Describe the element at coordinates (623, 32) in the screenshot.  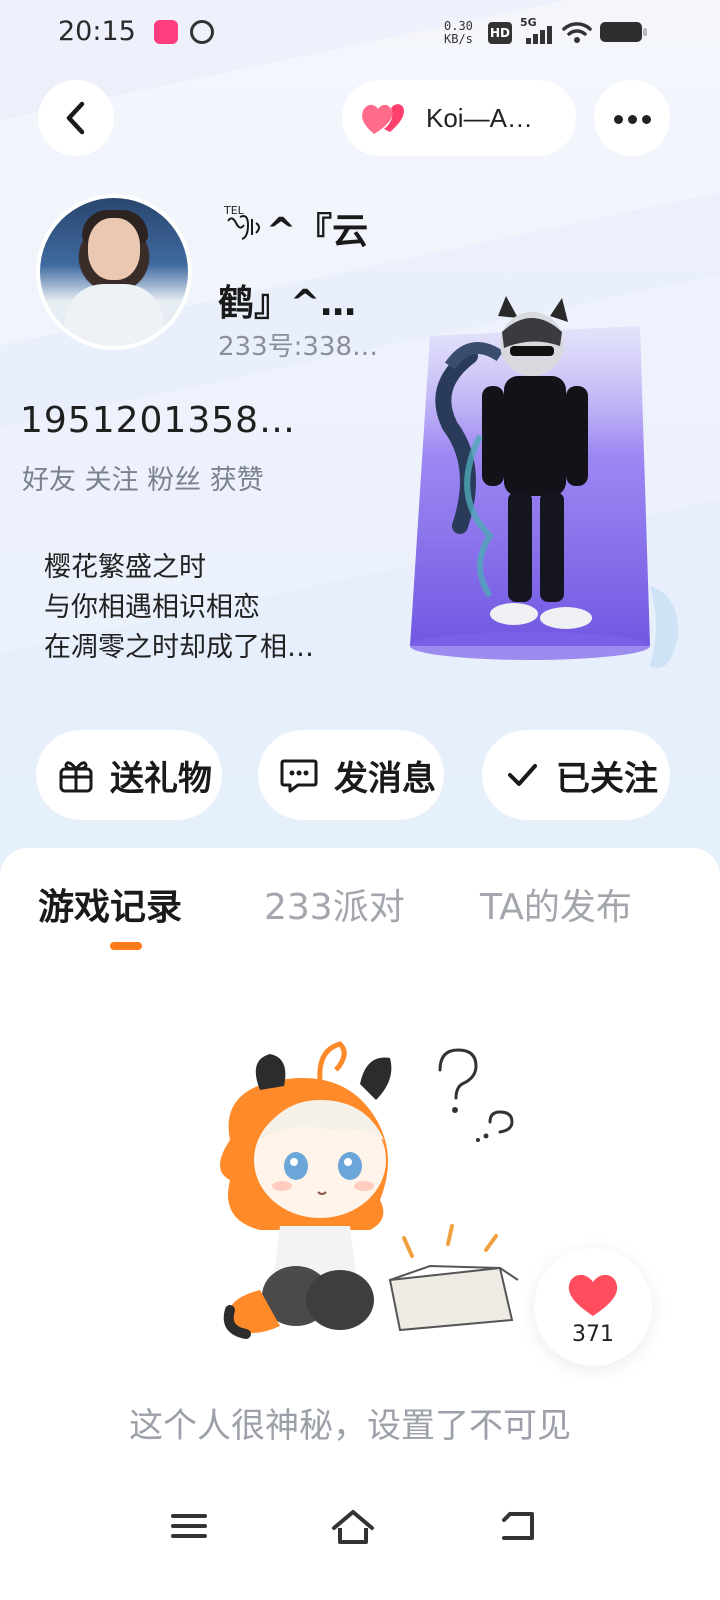
I see `battery-icon` at that location.